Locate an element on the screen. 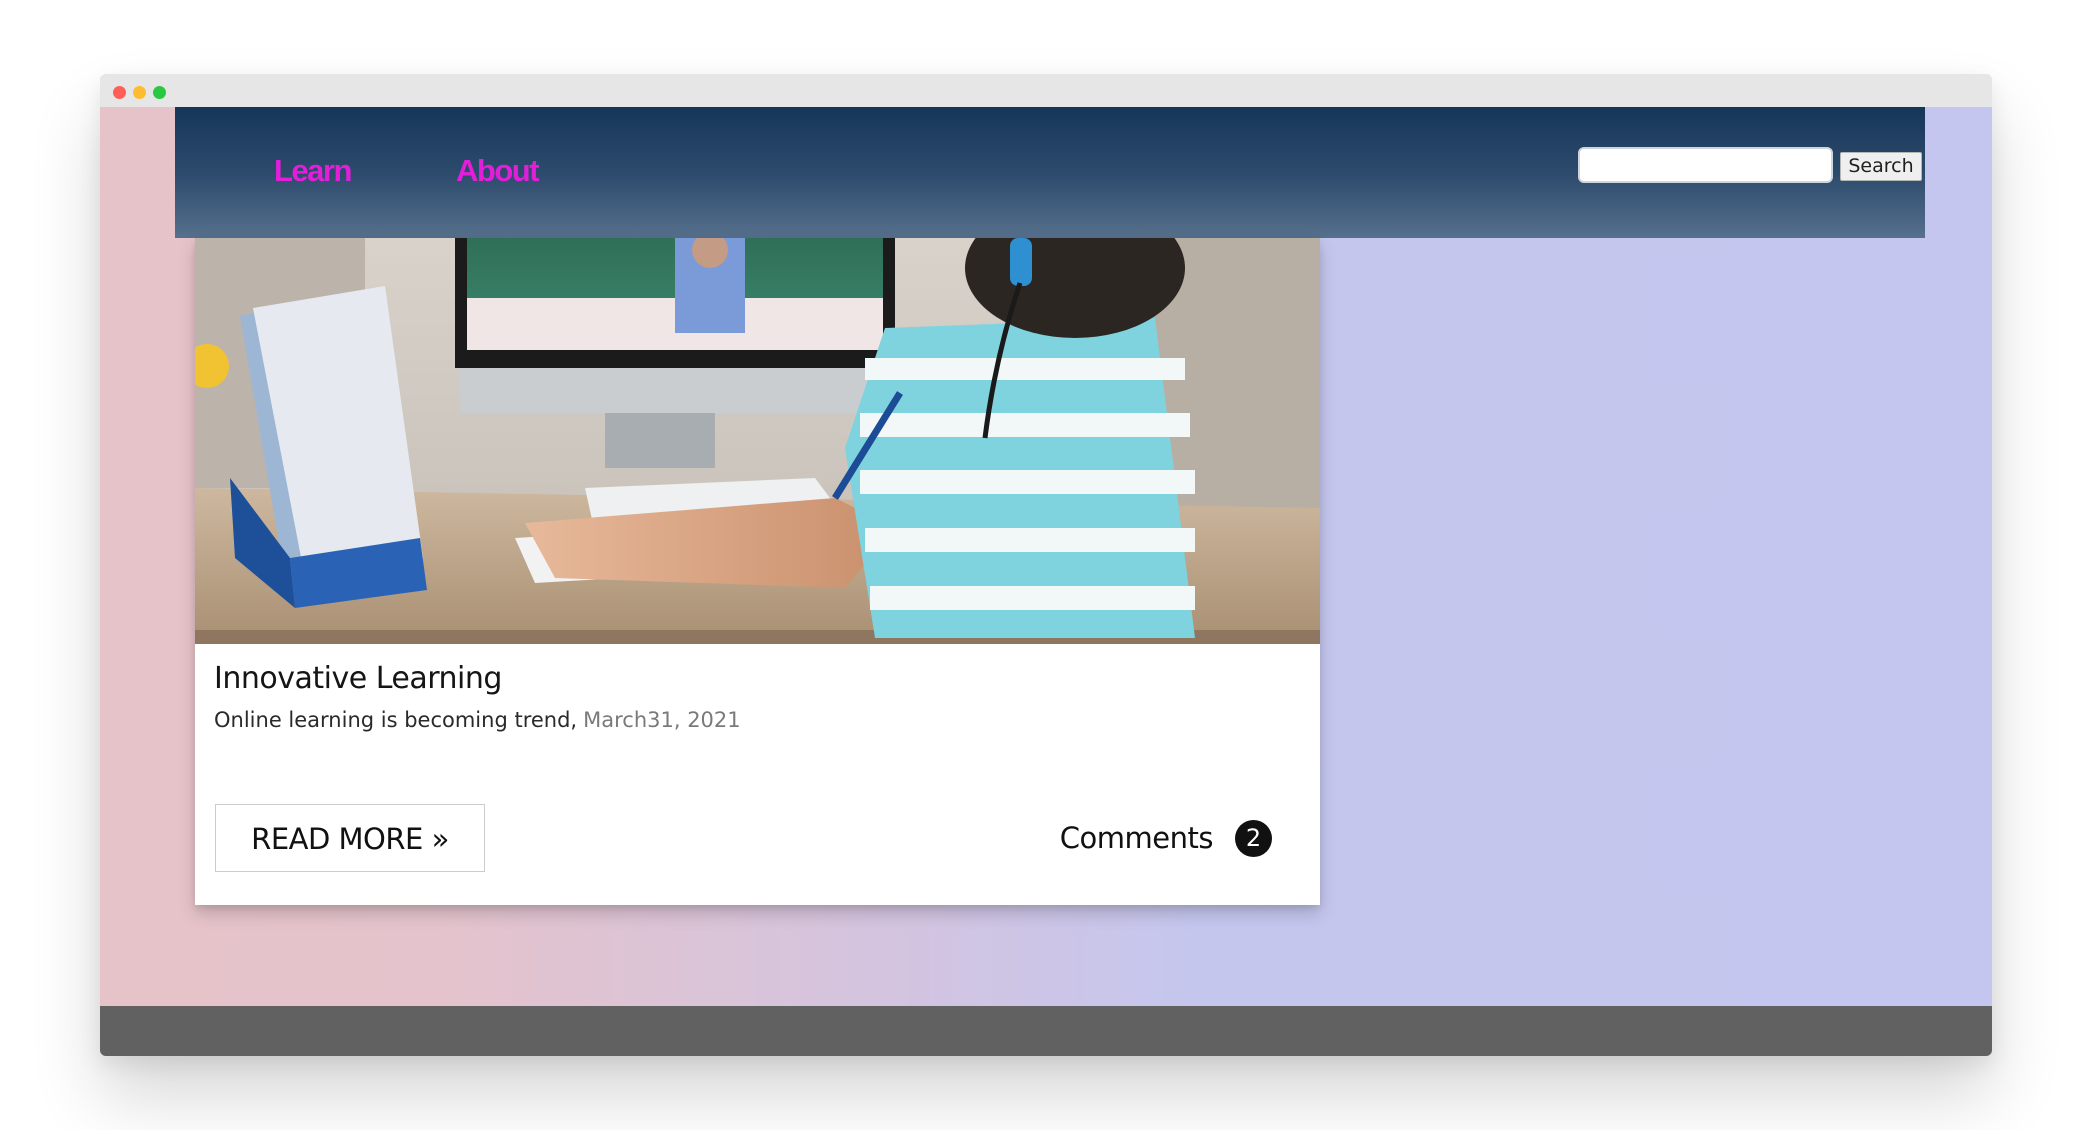 The width and height of the screenshot is (2092, 1130). close-window-button is located at coordinates (119, 92).